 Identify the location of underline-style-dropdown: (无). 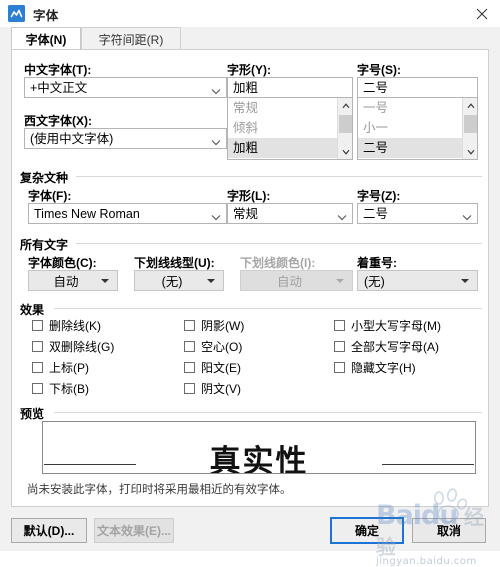
(179, 280).